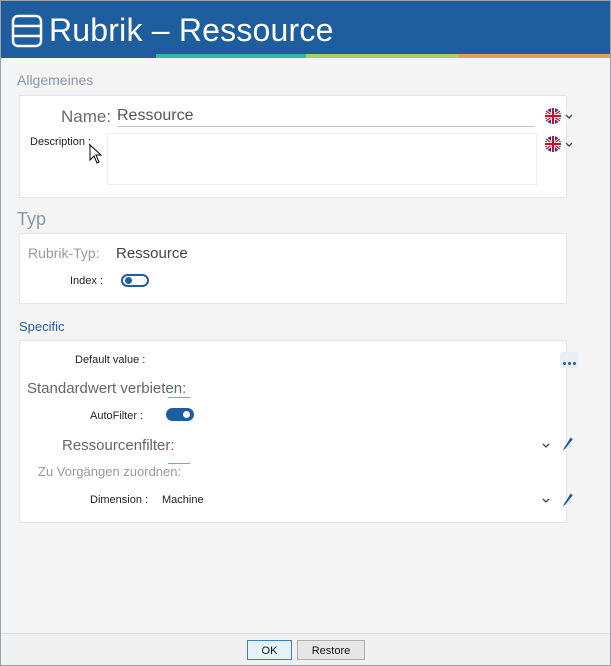 The height and width of the screenshot is (666, 611). I want to click on rubric-type-value: Ressource, so click(152, 253).